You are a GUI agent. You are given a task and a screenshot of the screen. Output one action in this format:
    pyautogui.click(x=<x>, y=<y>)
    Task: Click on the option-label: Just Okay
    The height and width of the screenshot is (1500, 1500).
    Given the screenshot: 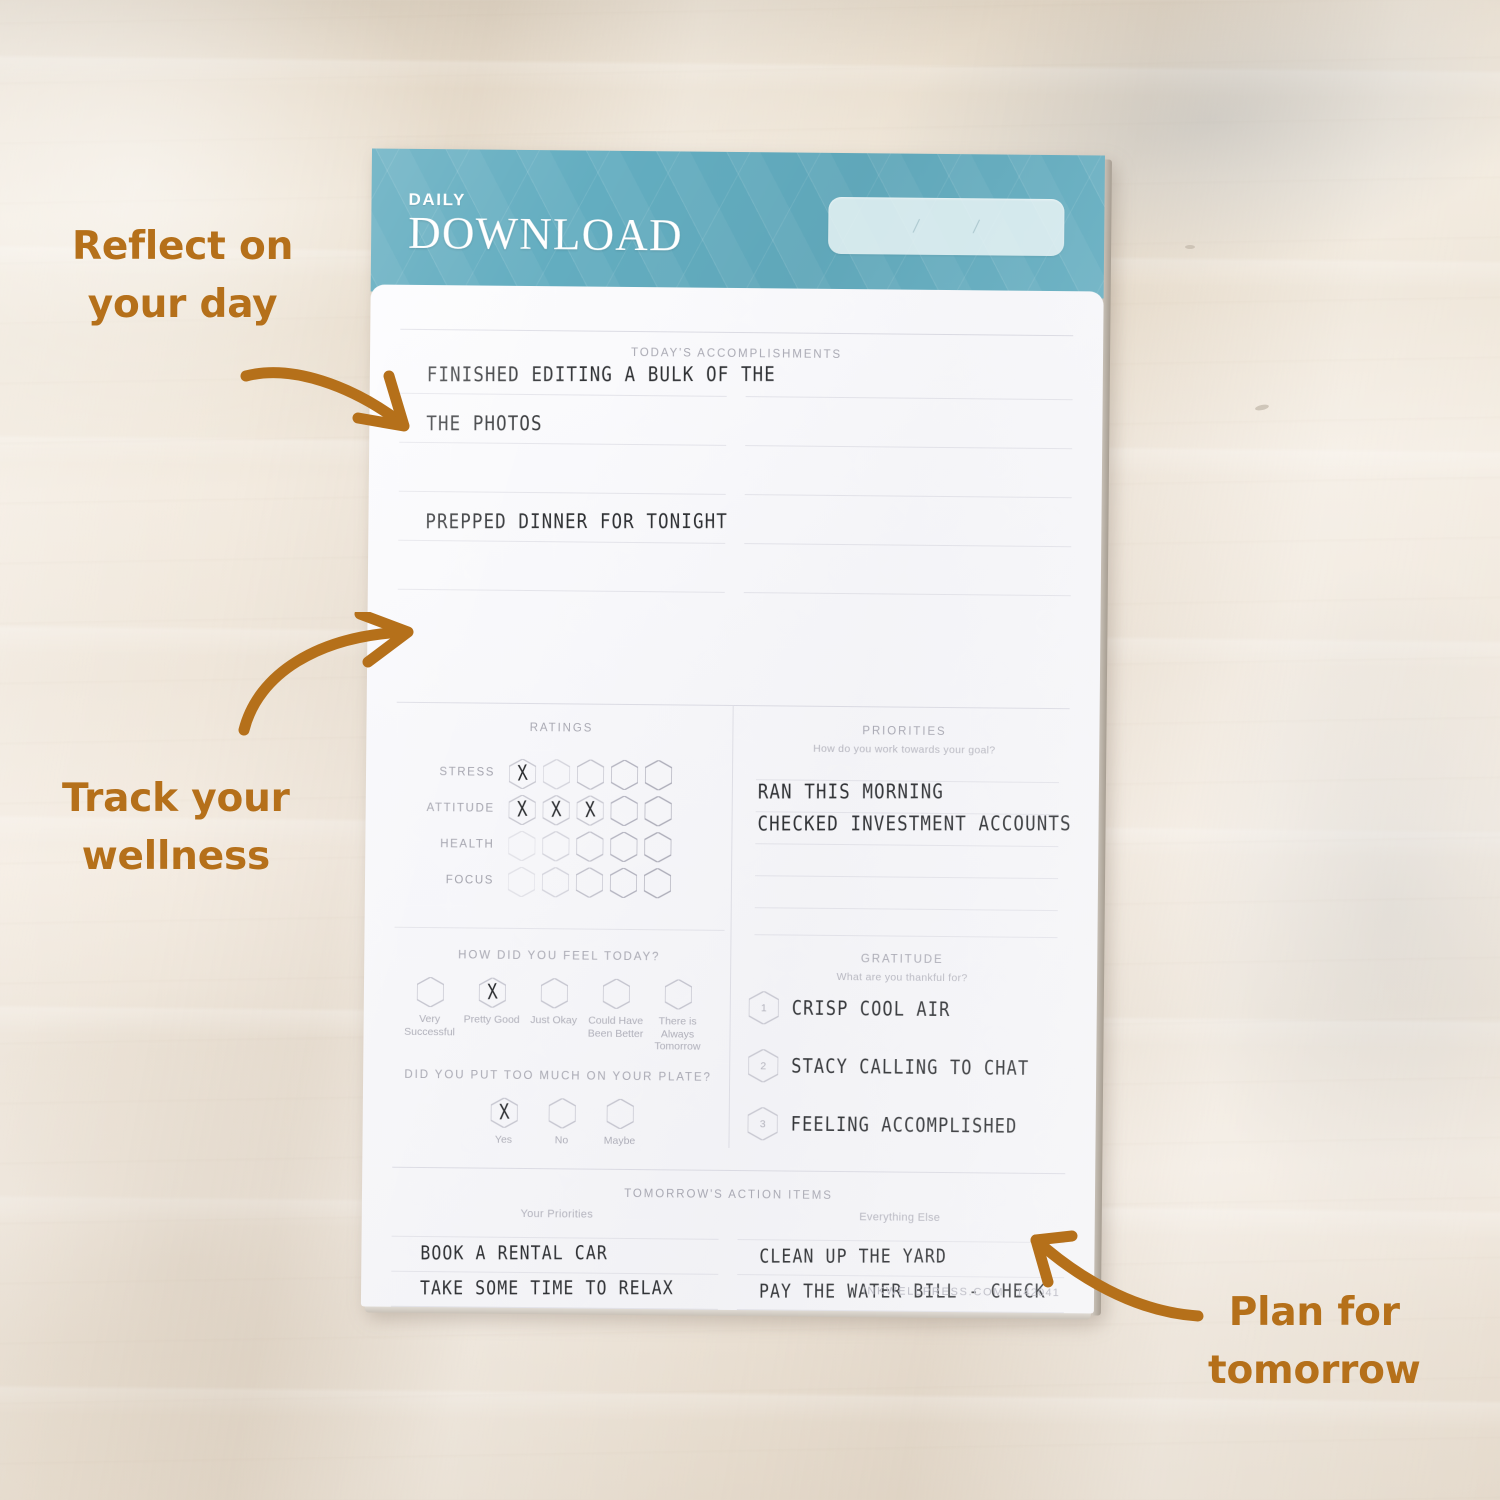 What is the action you would take?
    pyautogui.click(x=554, y=1020)
    